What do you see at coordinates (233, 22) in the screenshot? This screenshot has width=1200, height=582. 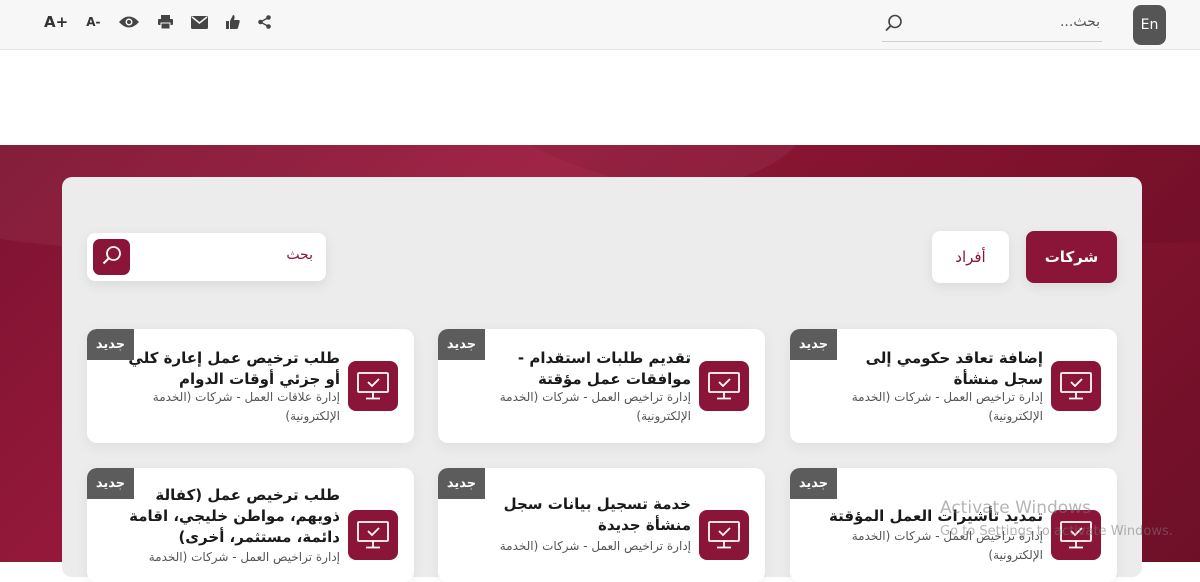 I see `like-icon` at bounding box center [233, 22].